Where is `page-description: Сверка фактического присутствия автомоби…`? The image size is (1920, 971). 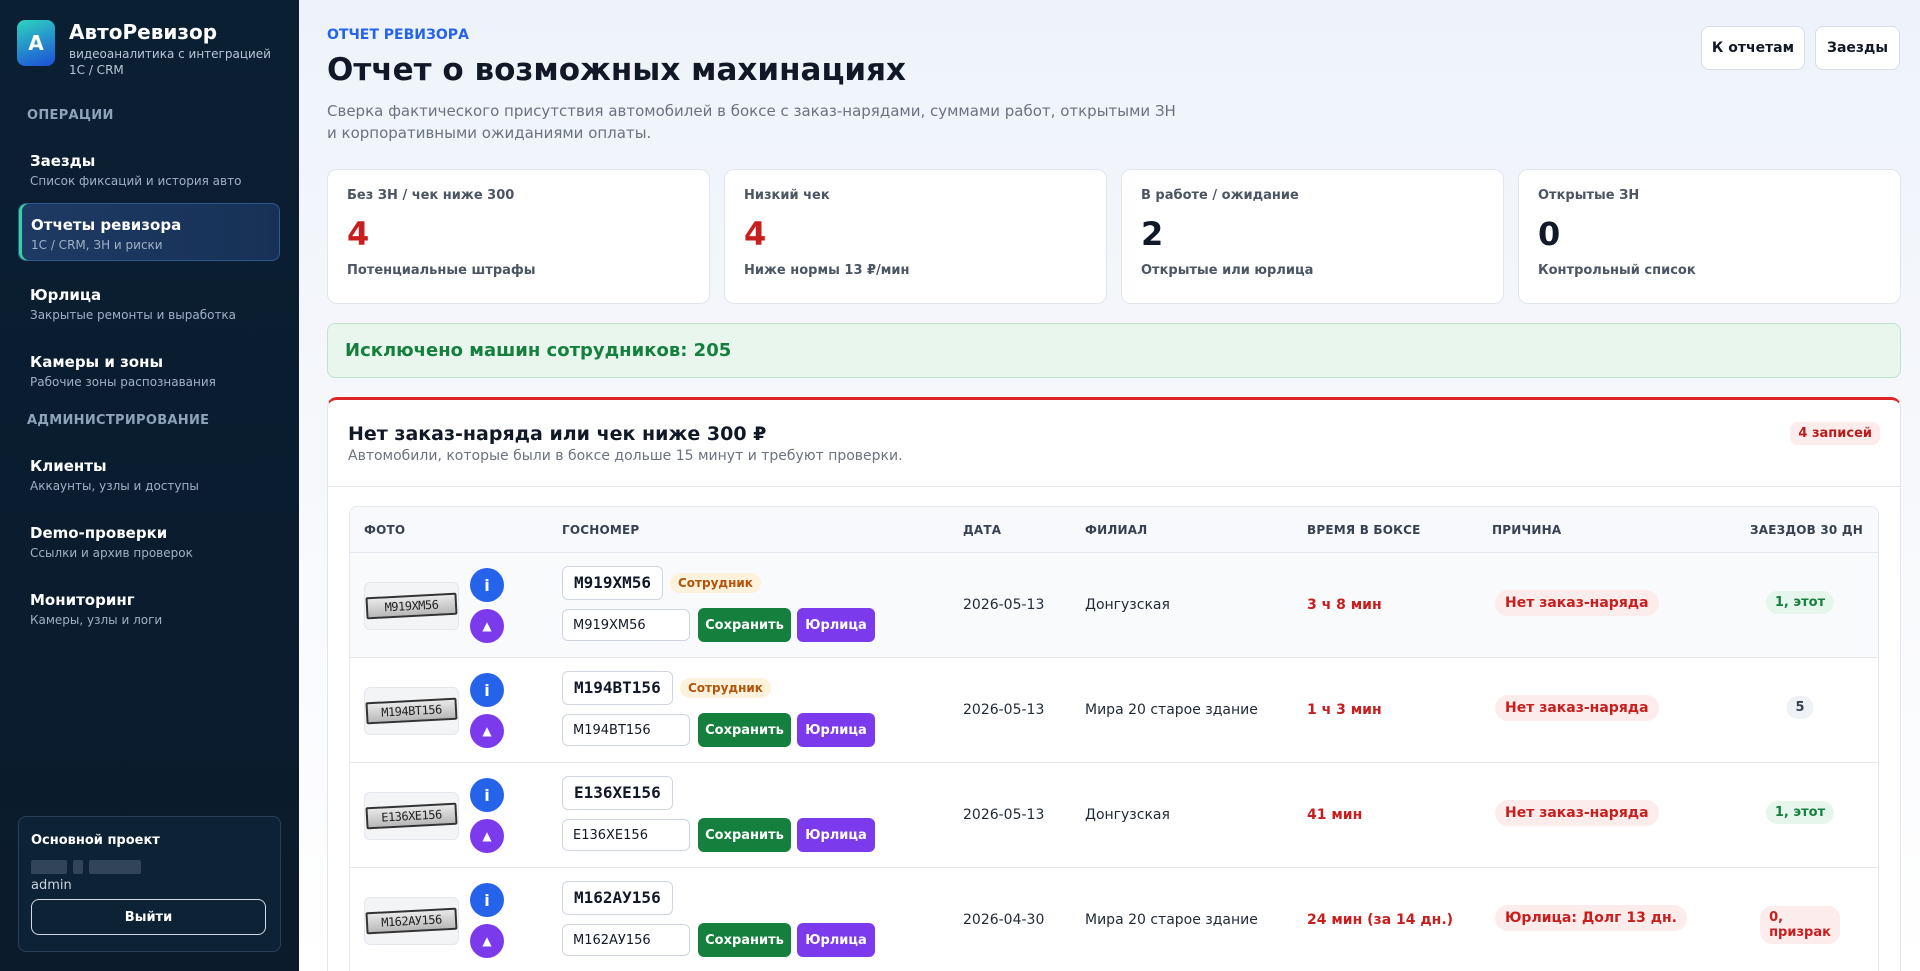
page-description: Сверка фактического присутствия автомоби… is located at coordinates (751, 122).